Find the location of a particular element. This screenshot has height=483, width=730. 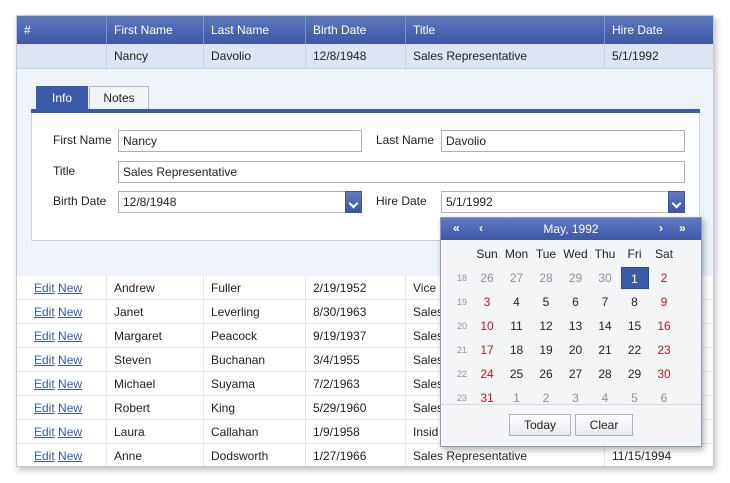

hire-date-picker: 5/1/1992 is located at coordinates (563, 202).